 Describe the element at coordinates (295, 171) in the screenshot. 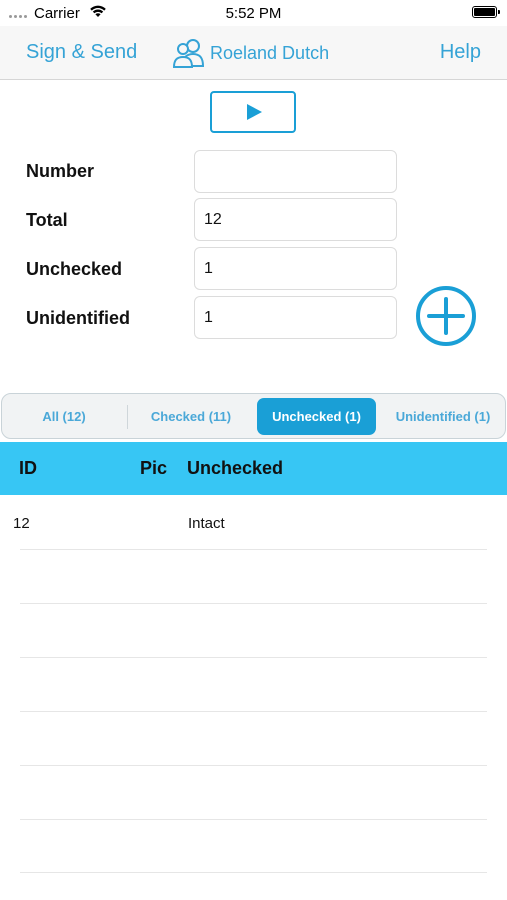

I see `number-field` at that location.